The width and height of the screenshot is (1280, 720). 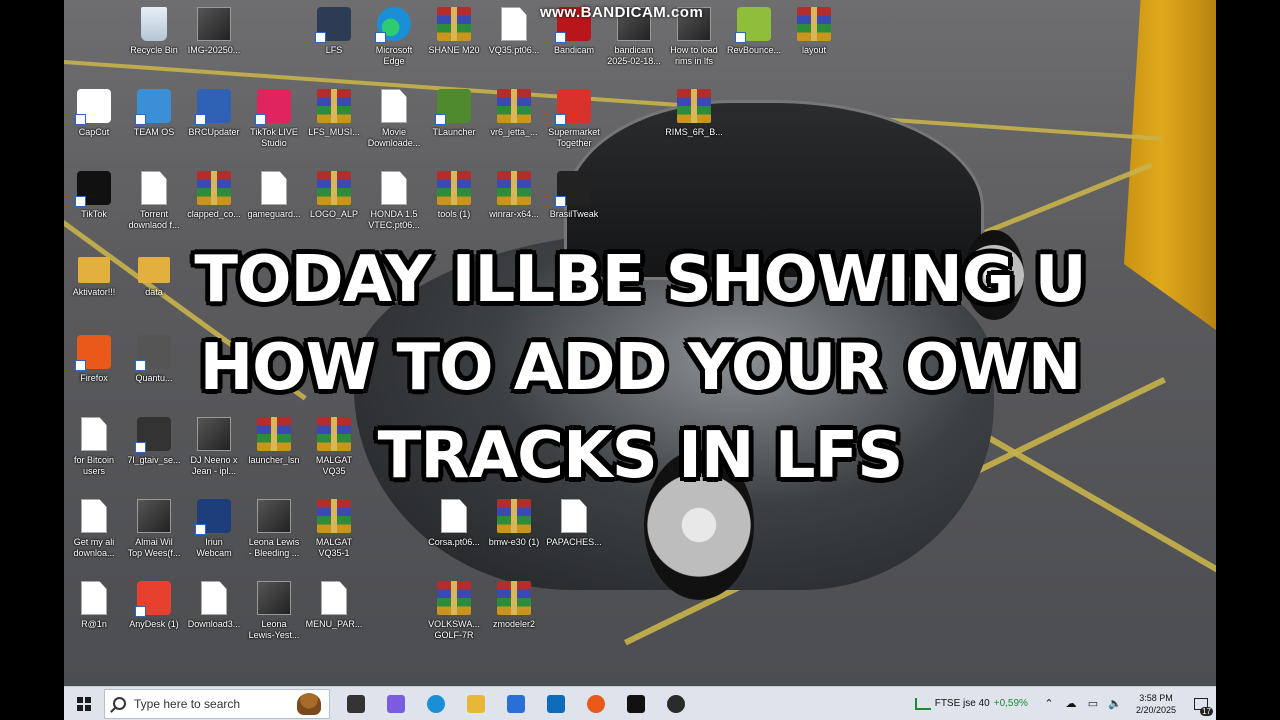 I want to click on desktop-icon: BrasilTweak, so click(x=574, y=206).